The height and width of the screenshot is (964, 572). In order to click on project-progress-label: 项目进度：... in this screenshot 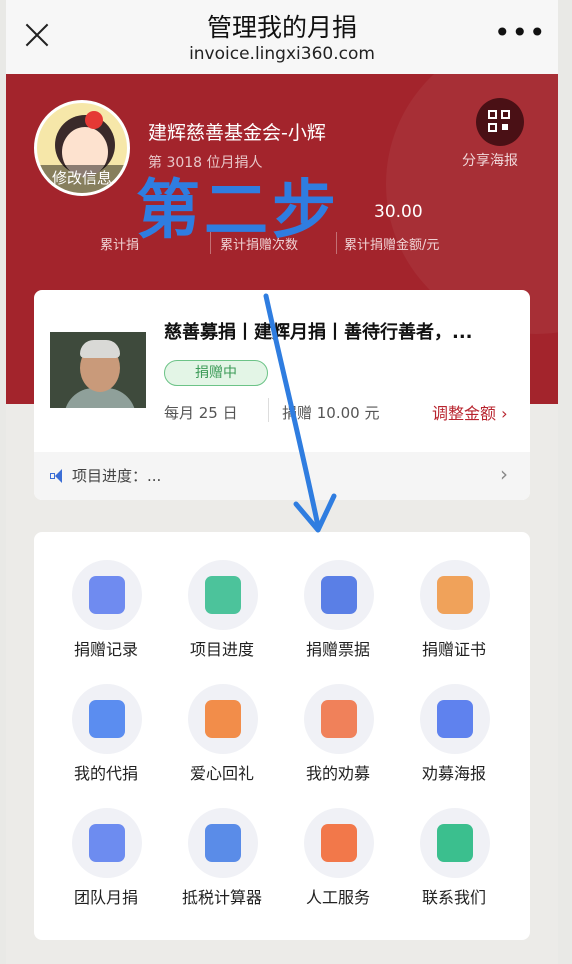, I will do `click(117, 476)`.